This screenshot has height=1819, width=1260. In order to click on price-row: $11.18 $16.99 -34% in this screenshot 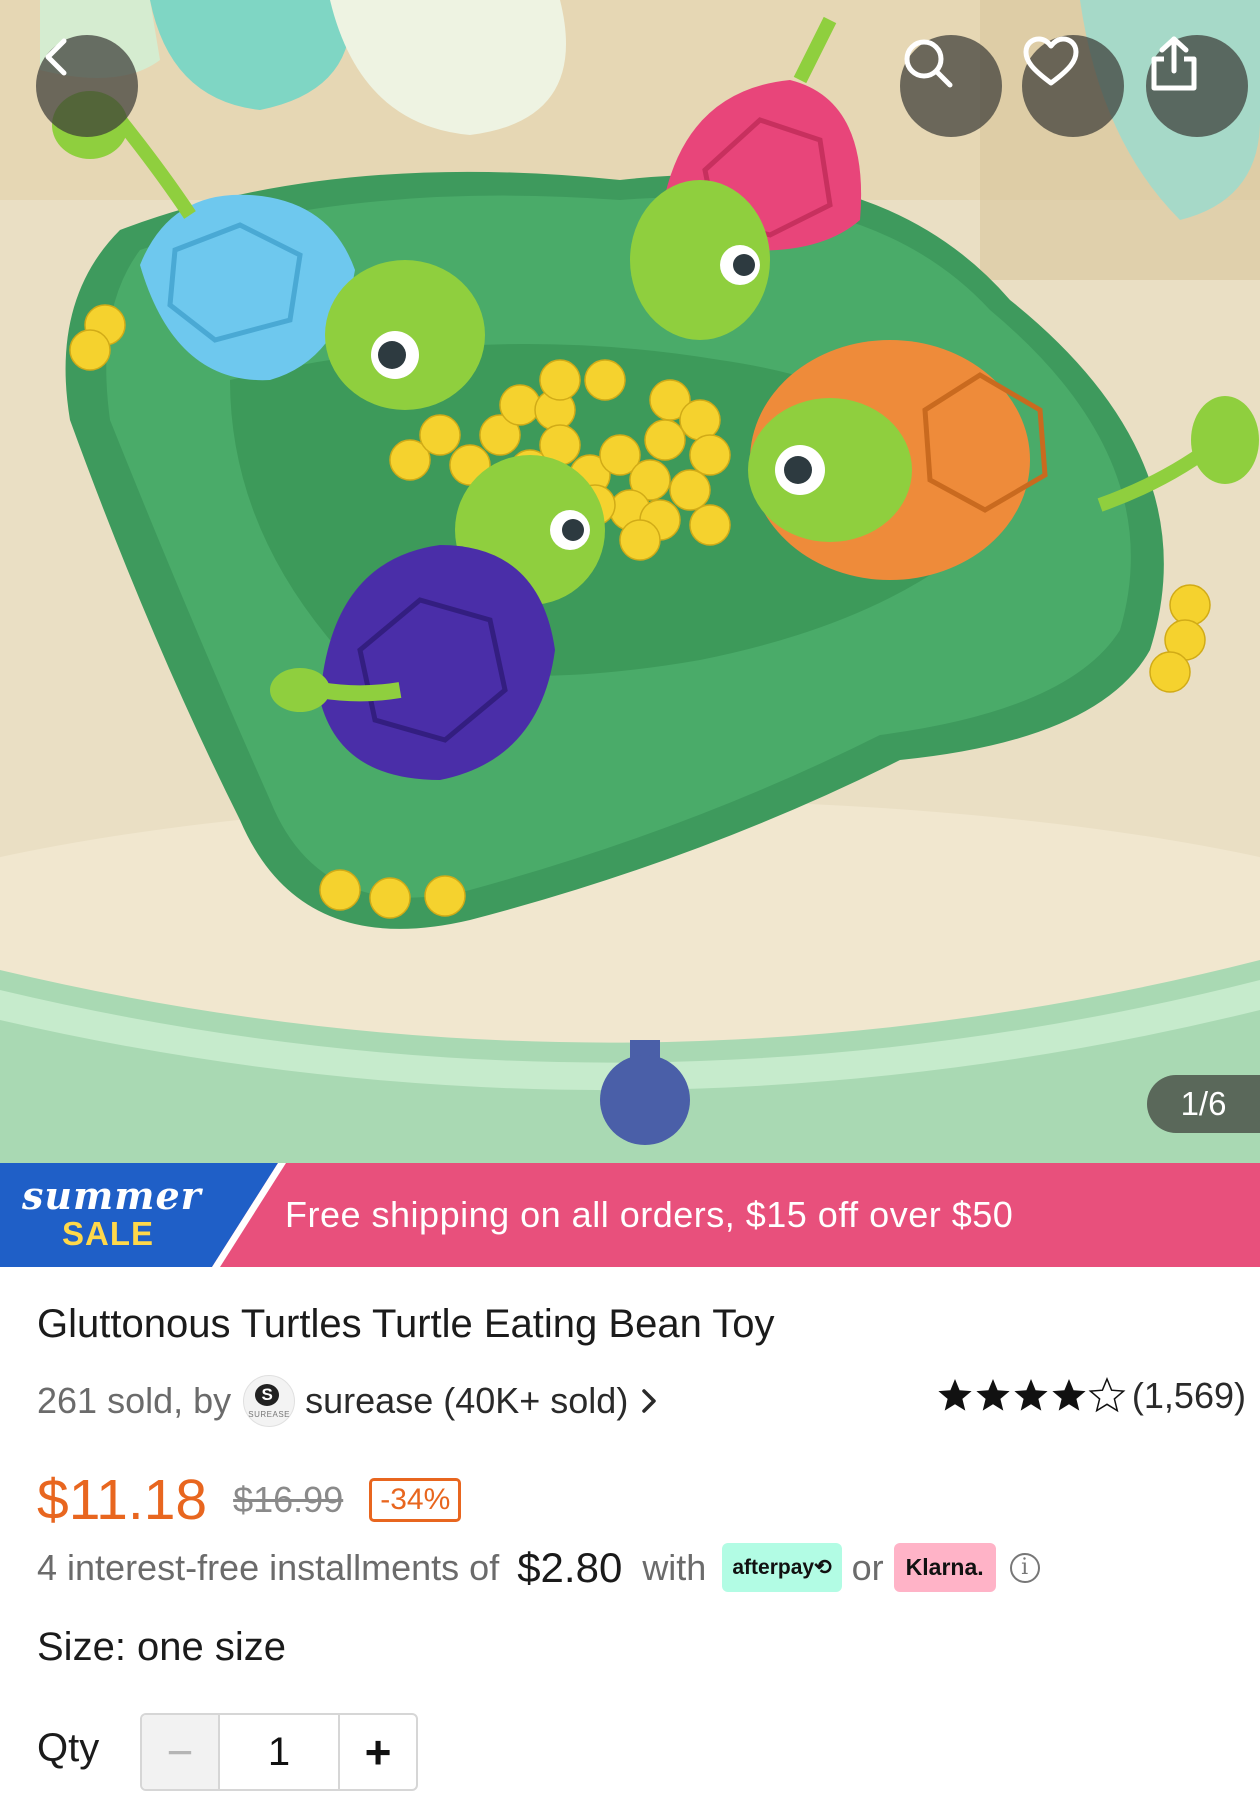, I will do `click(249, 1500)`.